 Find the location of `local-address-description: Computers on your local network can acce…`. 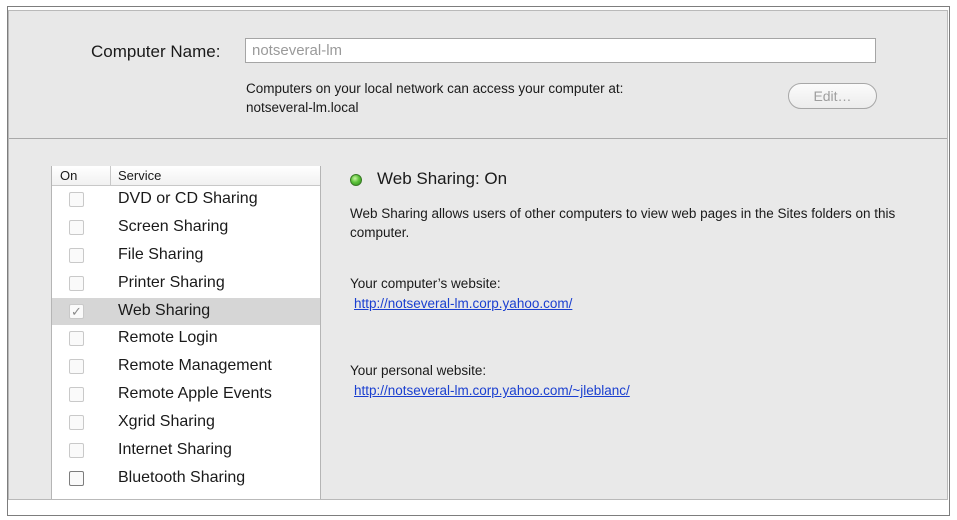

local-address-description: Computers on your local network can acce… is located at coordinates (435, 88).